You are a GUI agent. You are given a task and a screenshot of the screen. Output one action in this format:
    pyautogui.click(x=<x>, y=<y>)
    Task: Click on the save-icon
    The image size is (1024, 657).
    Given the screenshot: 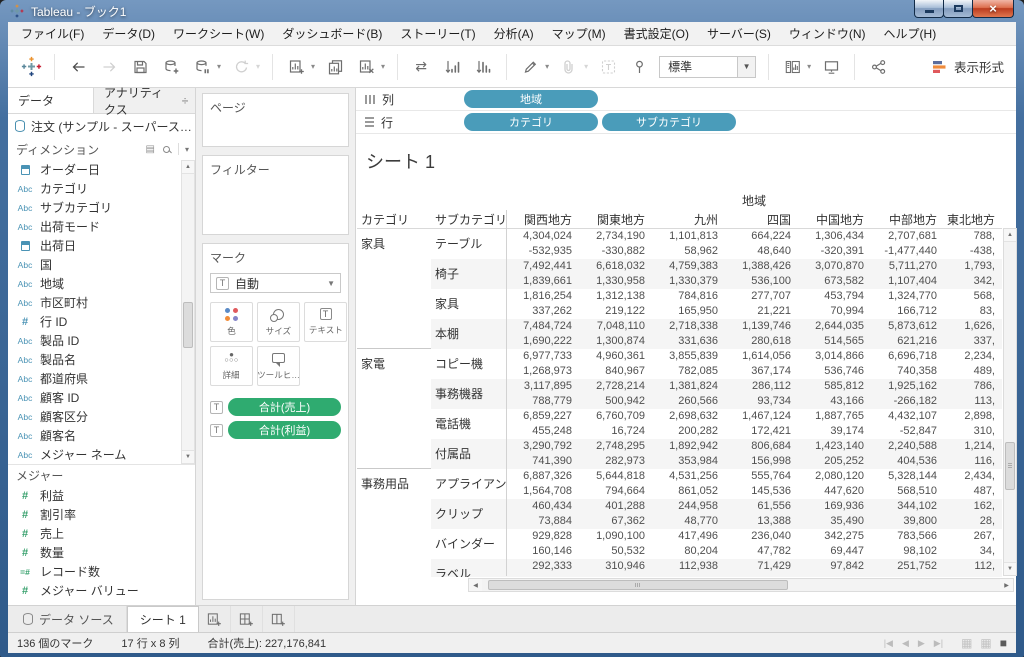 What is the action you would take?
    pyautogui.click(x=140, y=67)
    